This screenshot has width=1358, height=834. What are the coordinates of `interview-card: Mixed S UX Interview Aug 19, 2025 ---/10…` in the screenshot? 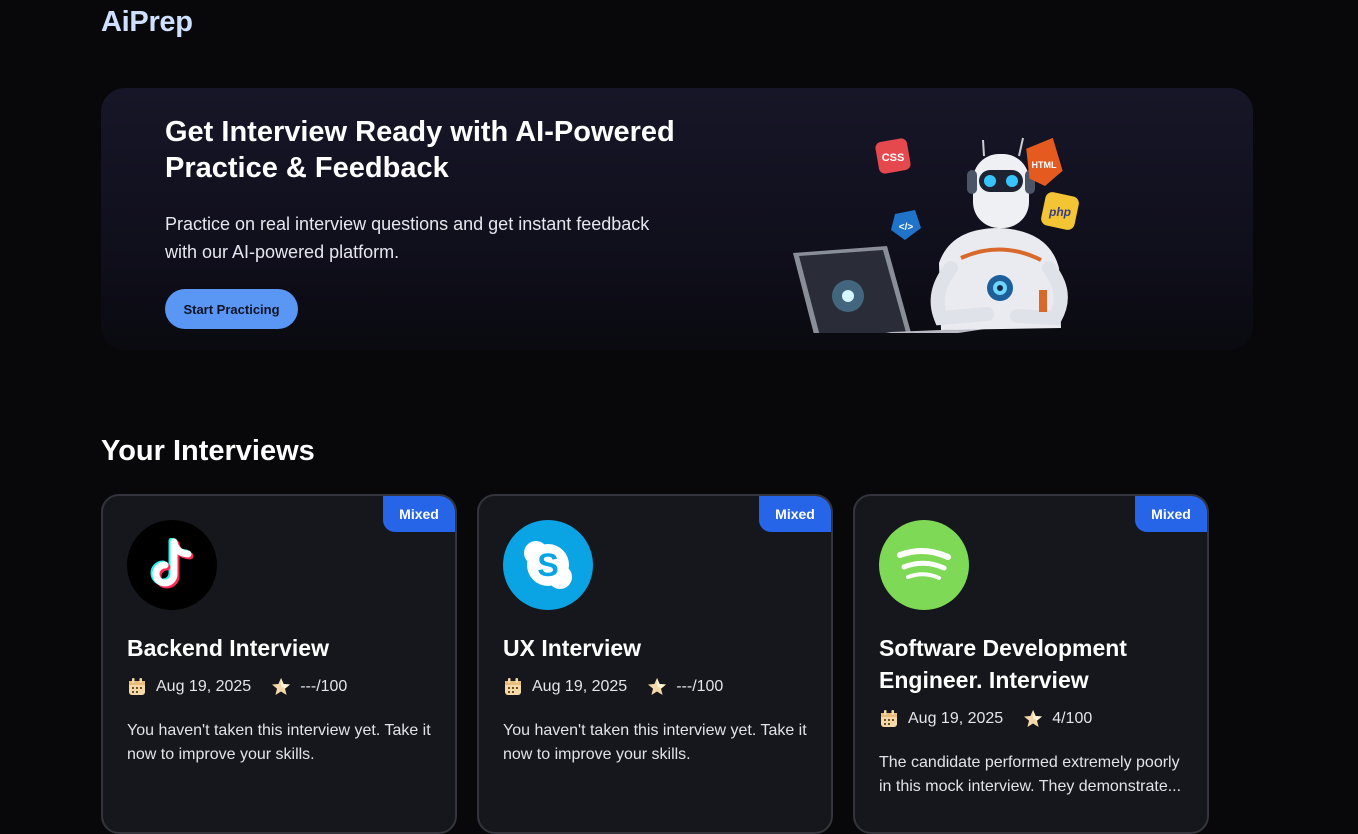 It's located at (655, 664).